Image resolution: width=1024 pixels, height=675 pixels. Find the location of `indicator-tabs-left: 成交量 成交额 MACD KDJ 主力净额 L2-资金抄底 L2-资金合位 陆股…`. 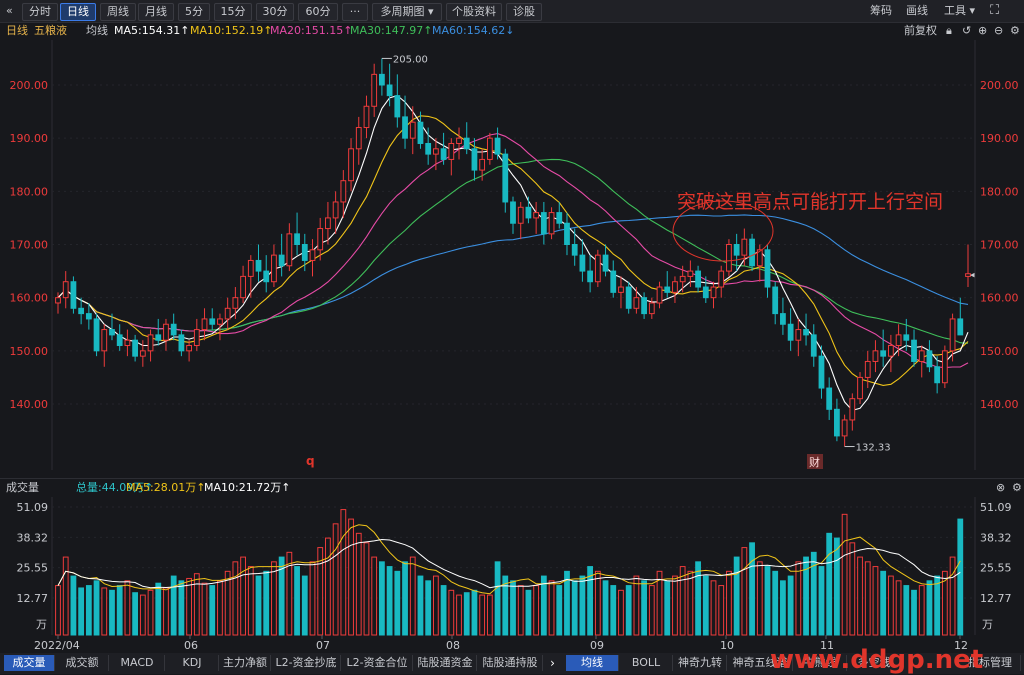

indicator-tabs-left: 成交量 成交额 MACD KDJ 主力净额 L2-资金抄底 L2-资金合位 陆股… is located at coordinates (272, 663).